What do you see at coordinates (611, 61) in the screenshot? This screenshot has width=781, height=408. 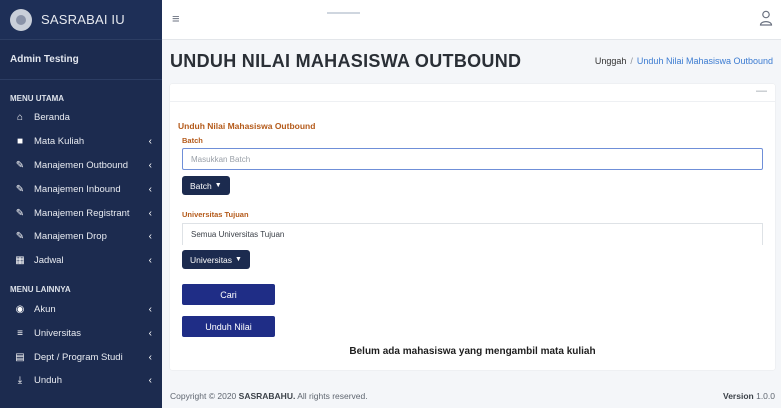 I see `breadcrumb-home: Unggah` at bounding box center [611, 61].